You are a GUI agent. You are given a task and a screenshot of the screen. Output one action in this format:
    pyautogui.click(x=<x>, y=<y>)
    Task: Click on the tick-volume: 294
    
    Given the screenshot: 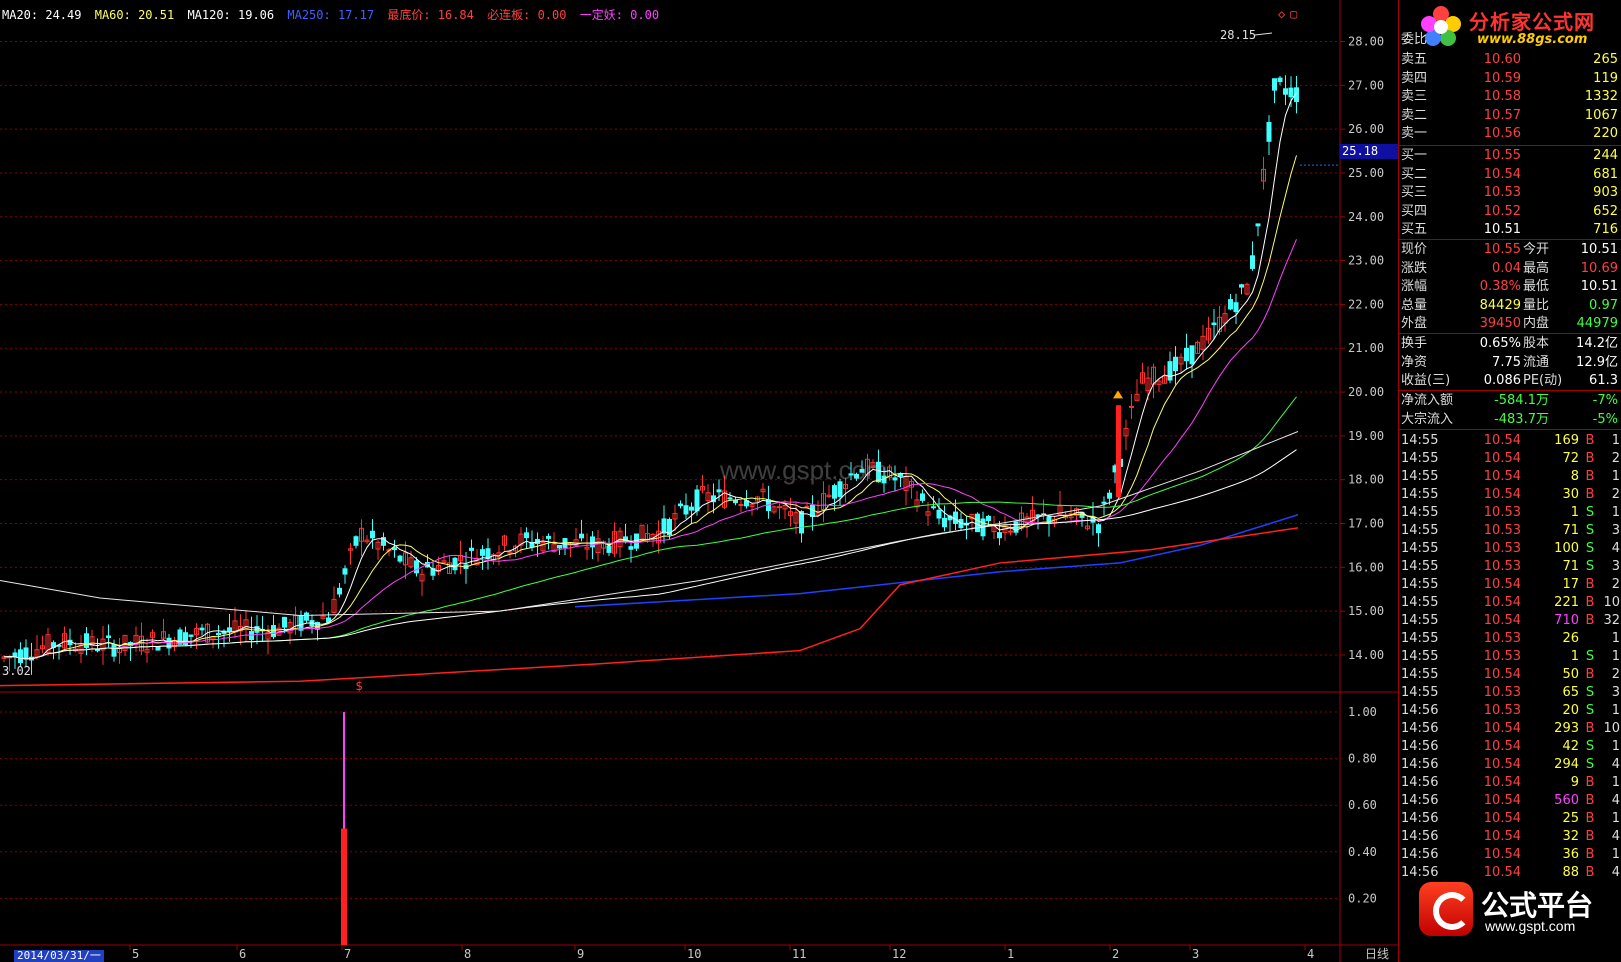 What is the action you would take?
    pyautogui.click(x=1566, y=764)
    